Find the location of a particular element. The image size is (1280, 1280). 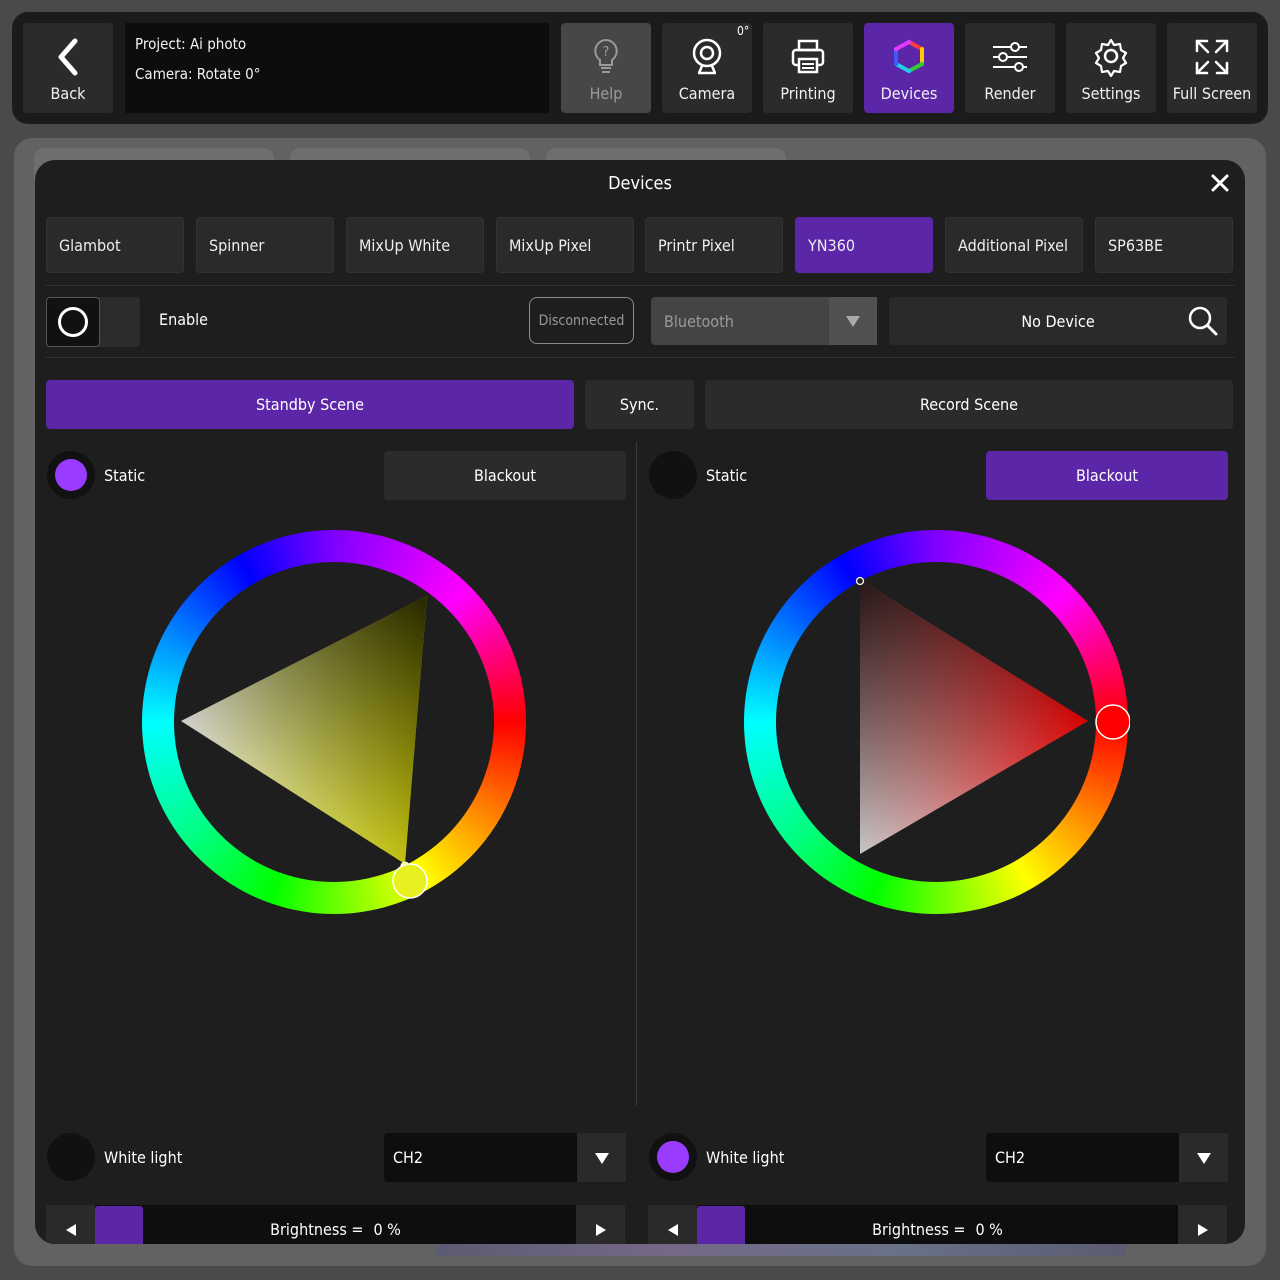

enable-toggle is located at coordinates (93, 322).